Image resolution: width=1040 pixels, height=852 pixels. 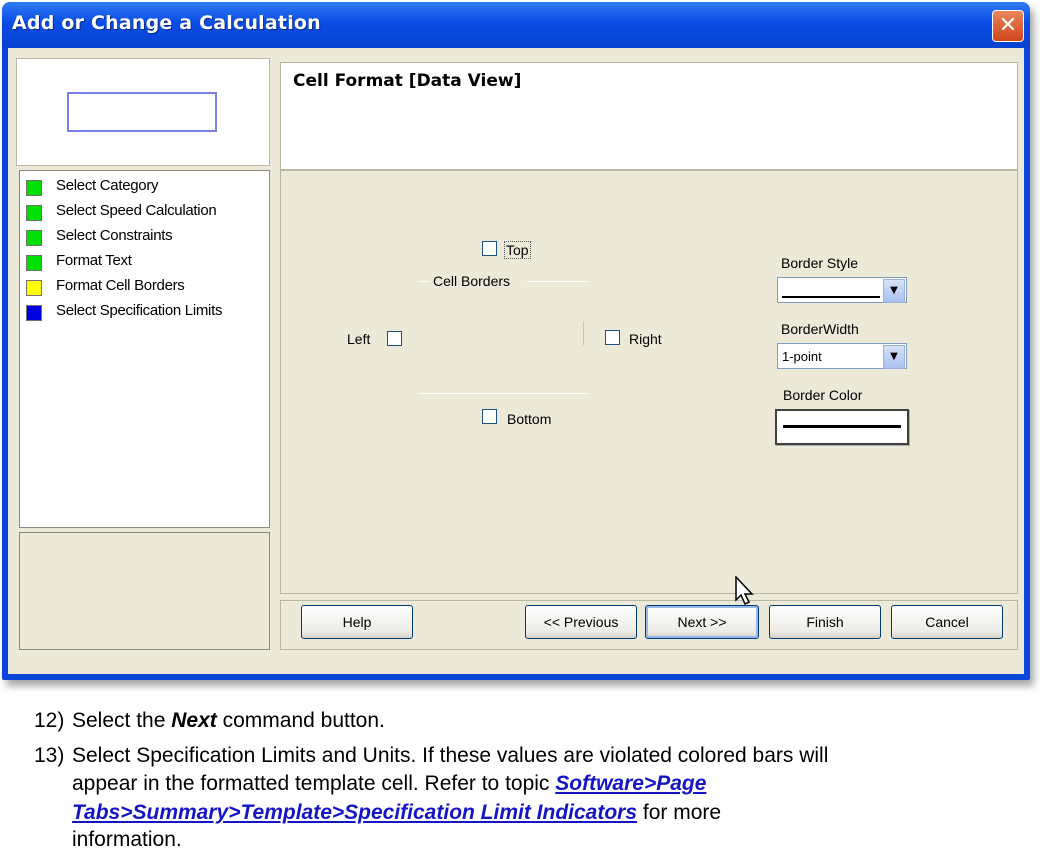 What do you see at coordinates (529, 419) in the screenshot?
I see `bottom-border-label: Bottom` at bounding box center [529, 419].